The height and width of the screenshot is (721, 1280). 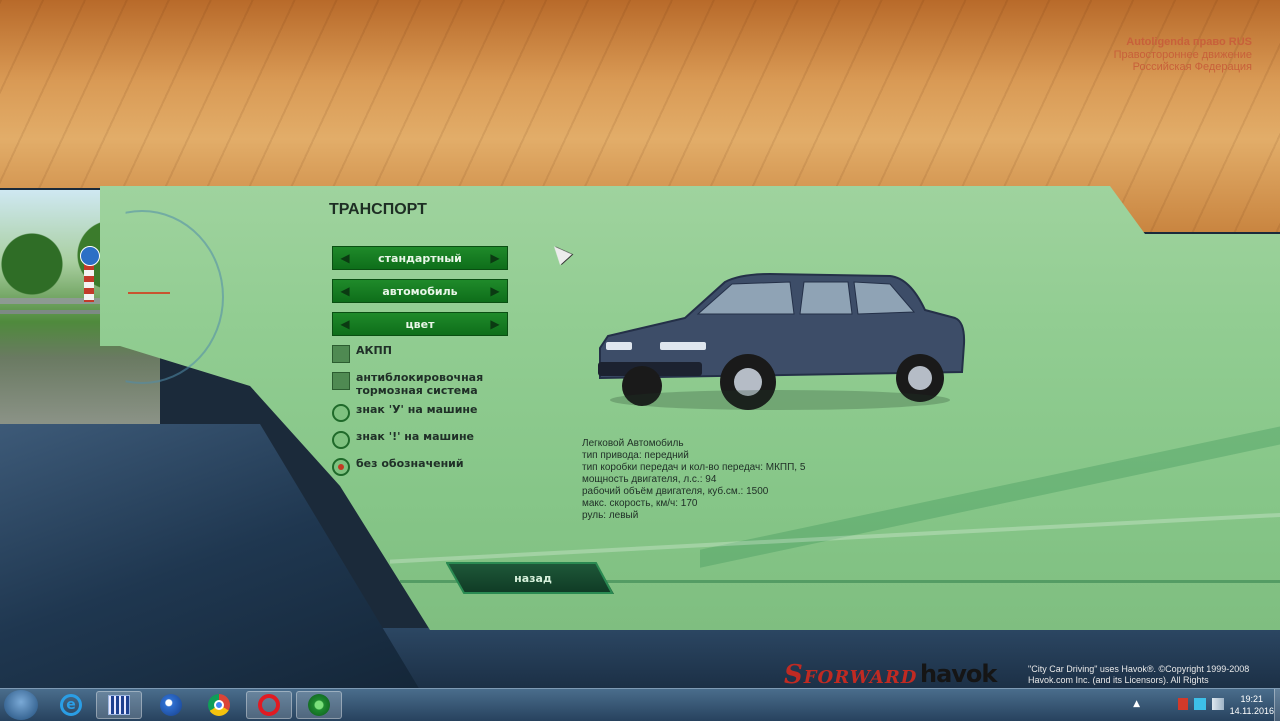 I want to click on forward-logo: SFORWARD, so click(x=851, y=675).